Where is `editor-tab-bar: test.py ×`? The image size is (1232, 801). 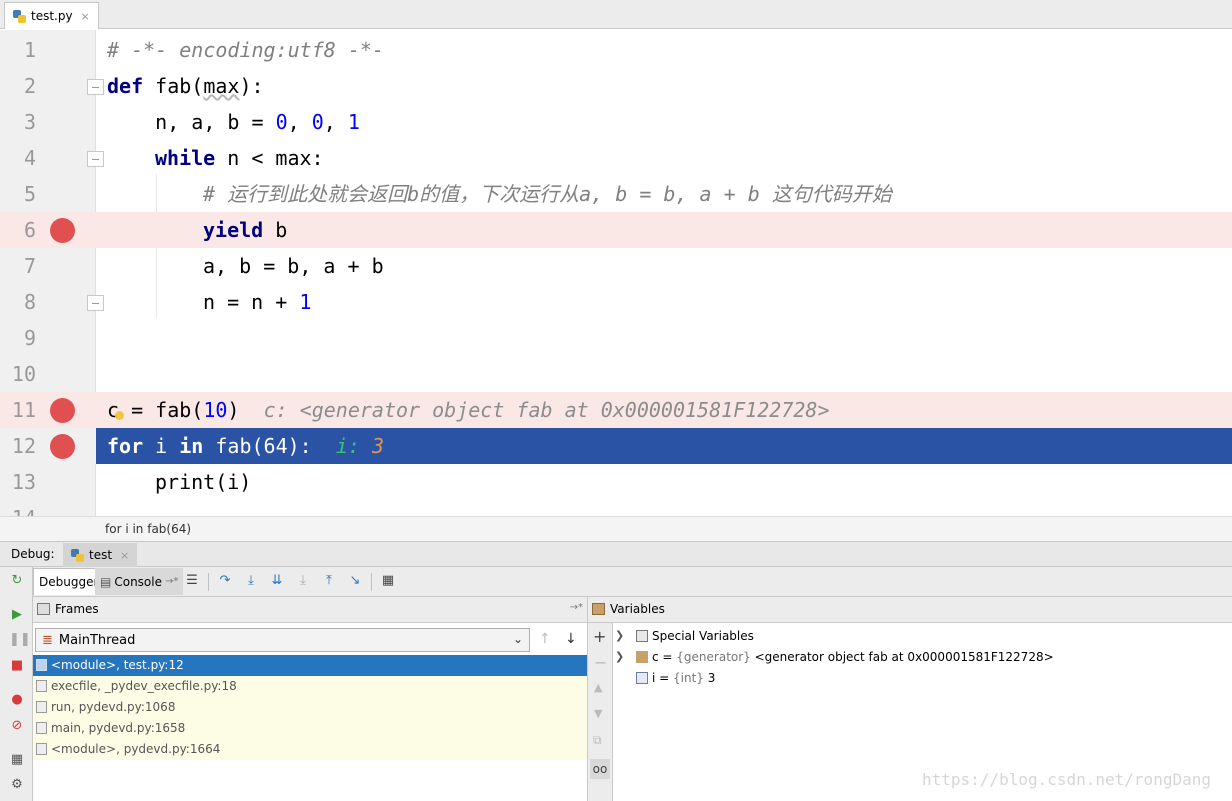
editor-tab-bar: test.py × is located at coordinates (616, 14).